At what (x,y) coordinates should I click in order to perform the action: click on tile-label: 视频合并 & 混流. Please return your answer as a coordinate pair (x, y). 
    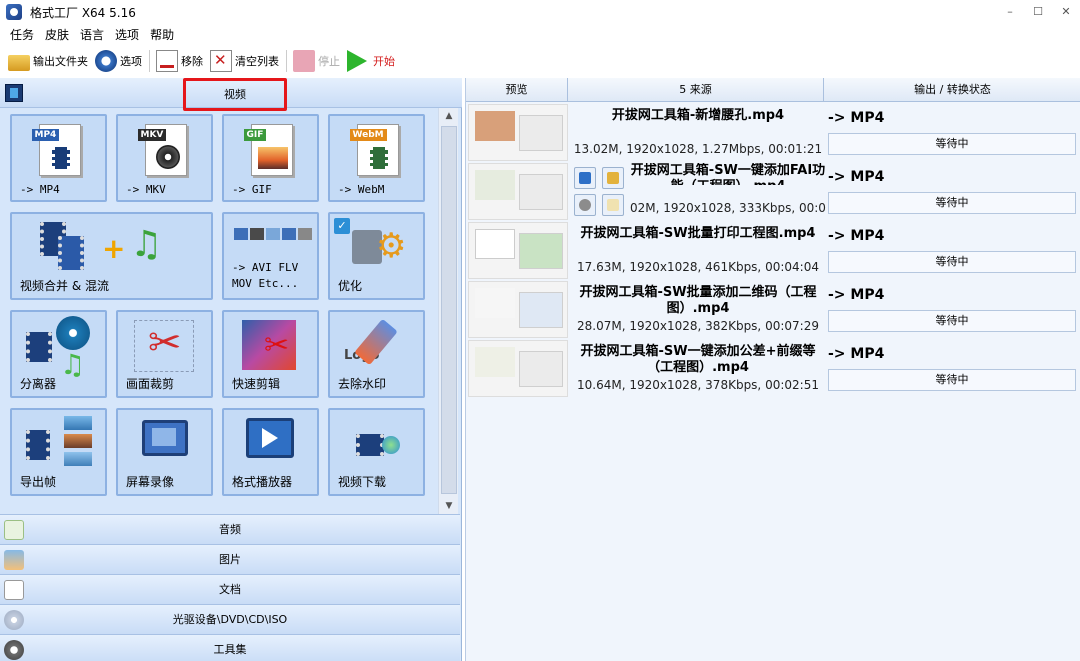
    Looking at the image, I should click on (64, 286).